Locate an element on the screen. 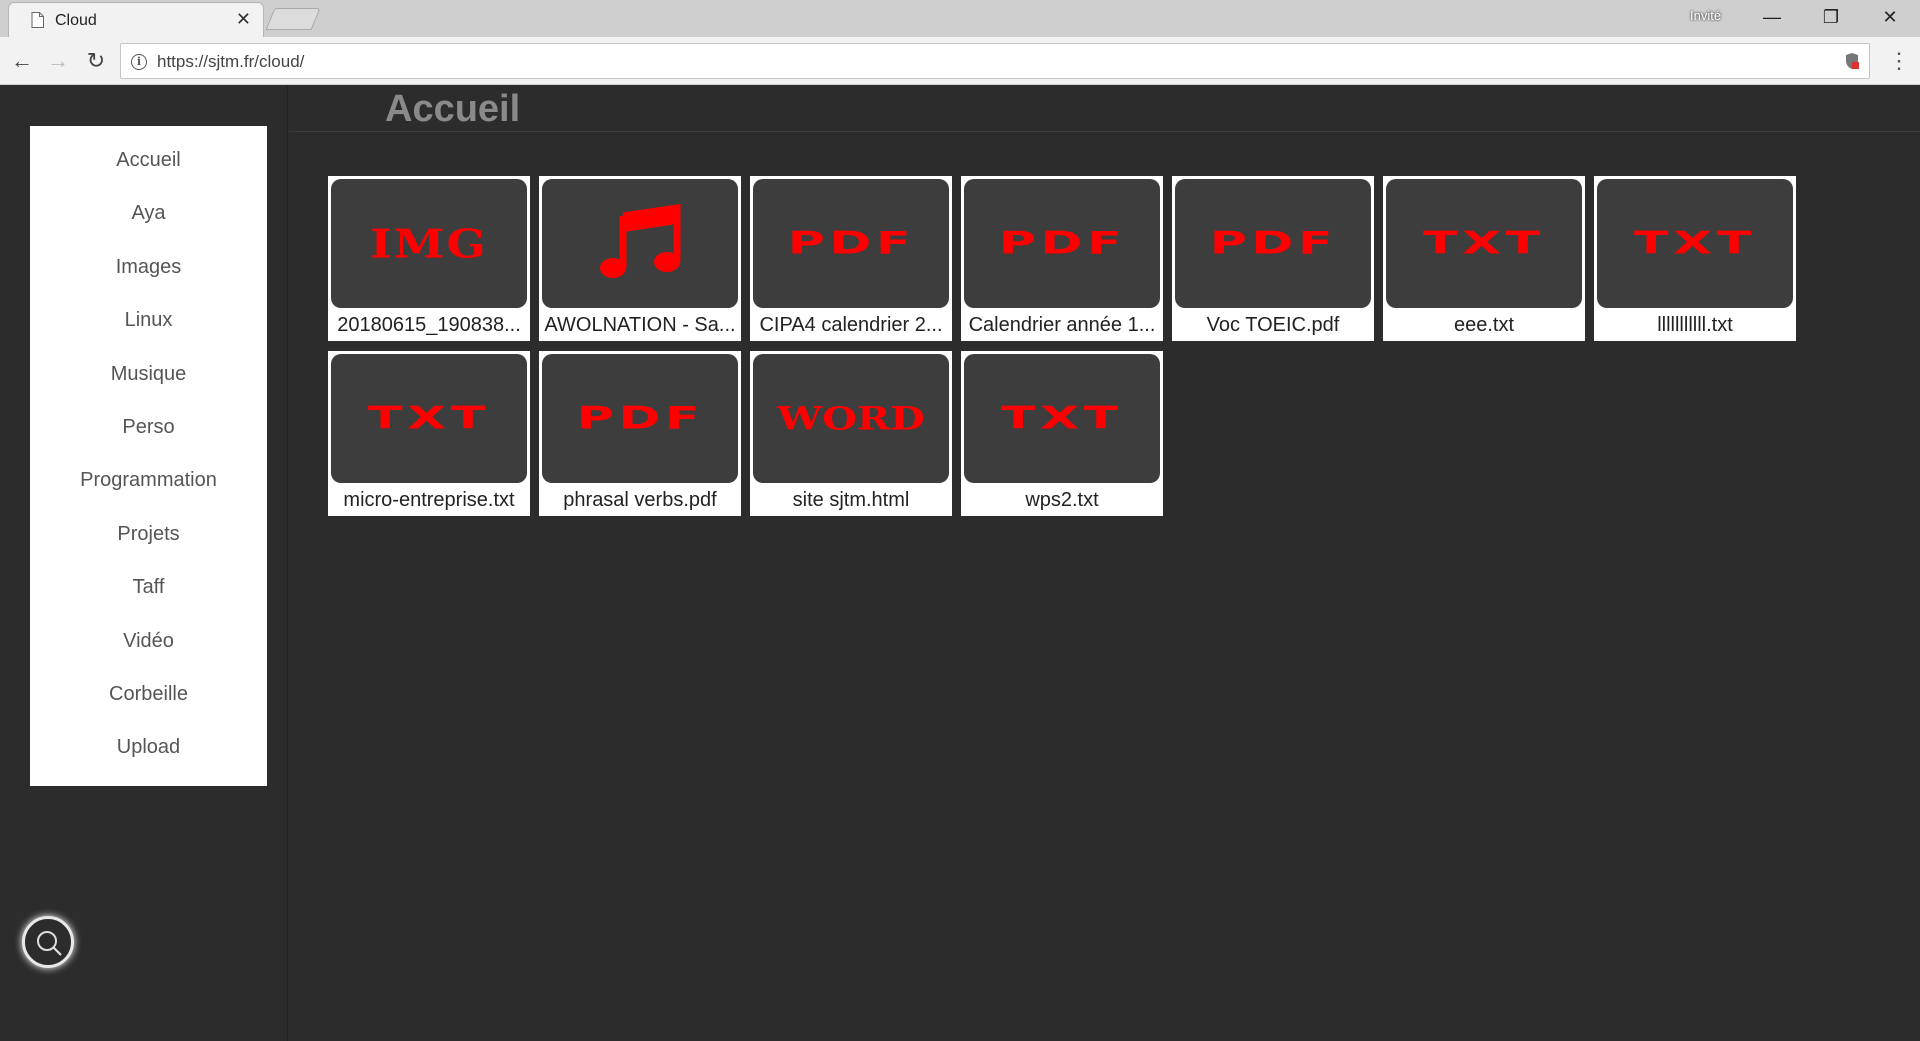 The height and width of the screenshot is (1041, 1920). word-file-icon: WORD is located at coordinates (851, 418).